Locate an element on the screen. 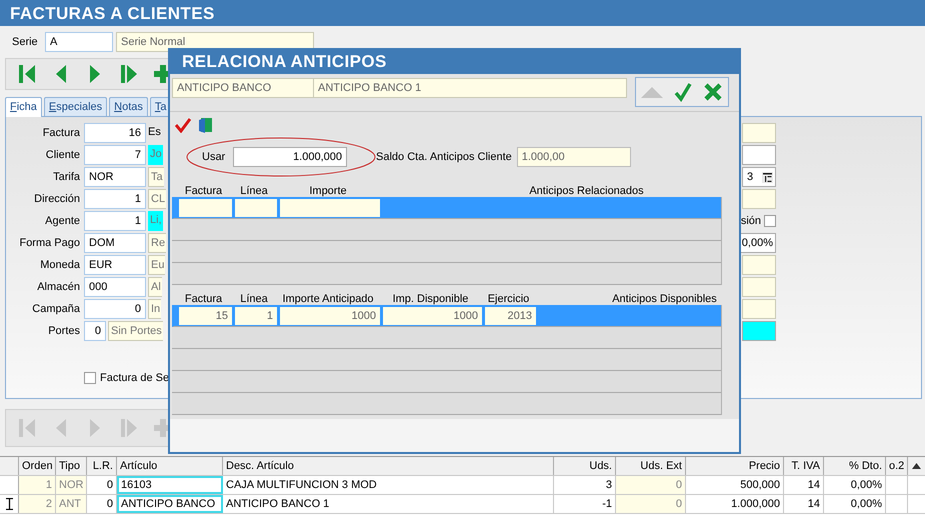  input-field: 000 is located at coordinates (115, 287).